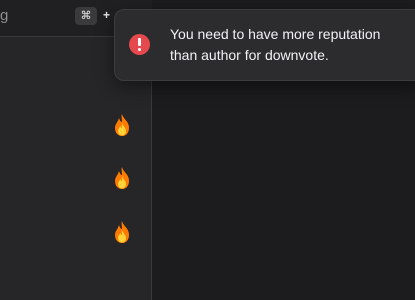 This screenshot has height=300, width=415. I want to click on shortcut-plus: +, so click(107, 15).